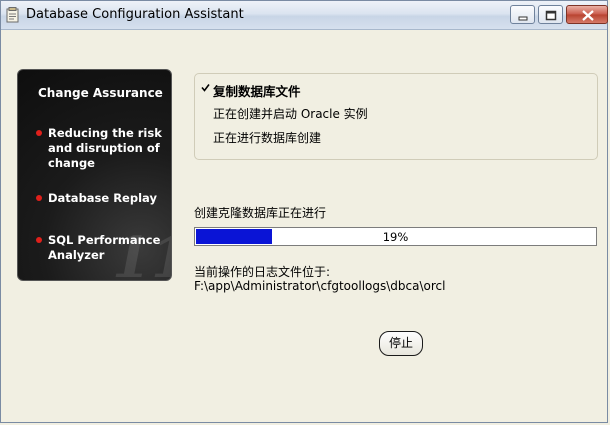  What do you see at coordinates (141, 253) in the screenshot?
I see `oracle-11g-watermark: 11g` at bounding box center [141, 253].